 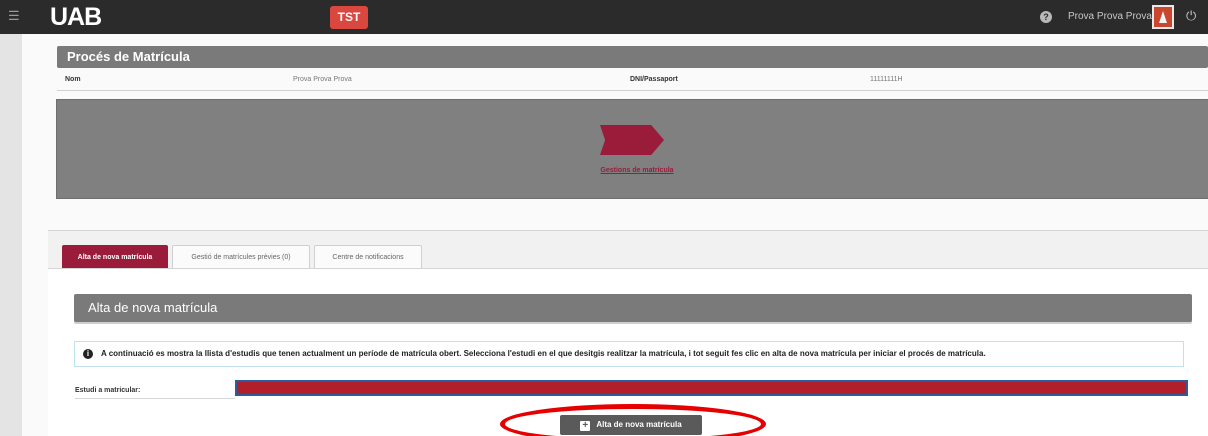 What do you see at coordinates (1191, 16) in the screenshot?
I see `power-icon: ⏻` at bounding box center [1191, 16].